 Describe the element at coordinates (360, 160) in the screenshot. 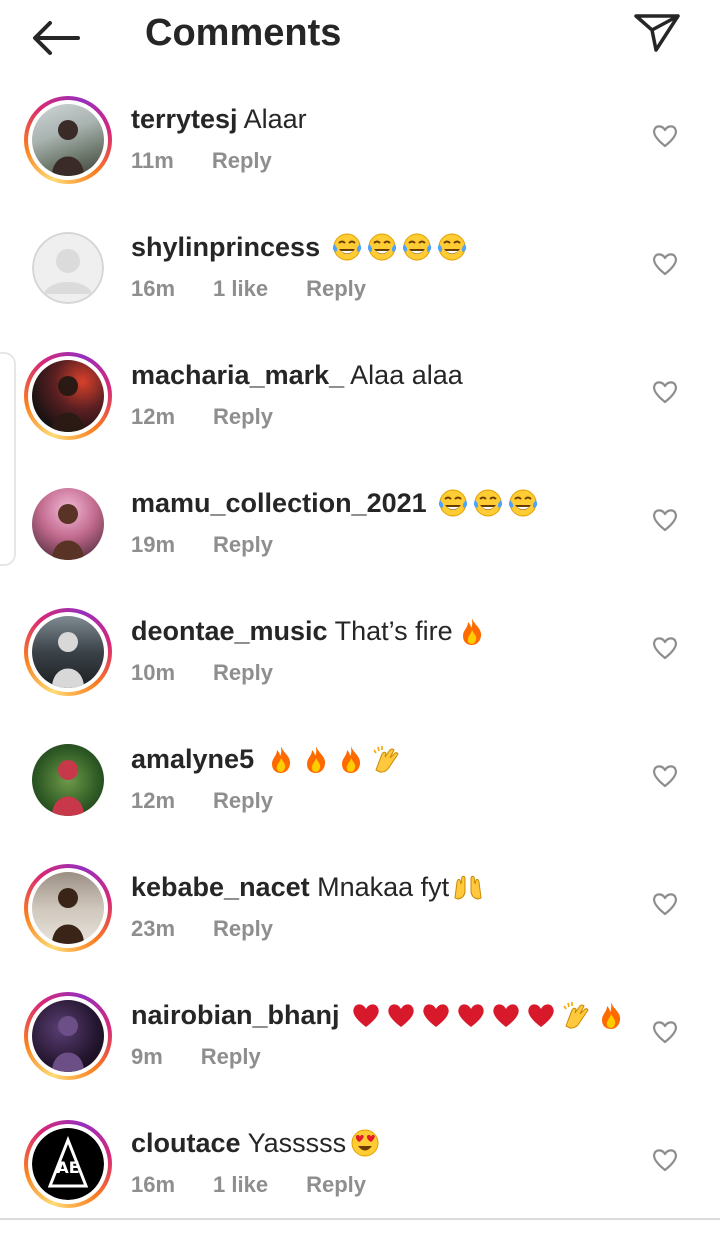

I see `comment-item: terrytesj Alaar 11m Reply` at that location.